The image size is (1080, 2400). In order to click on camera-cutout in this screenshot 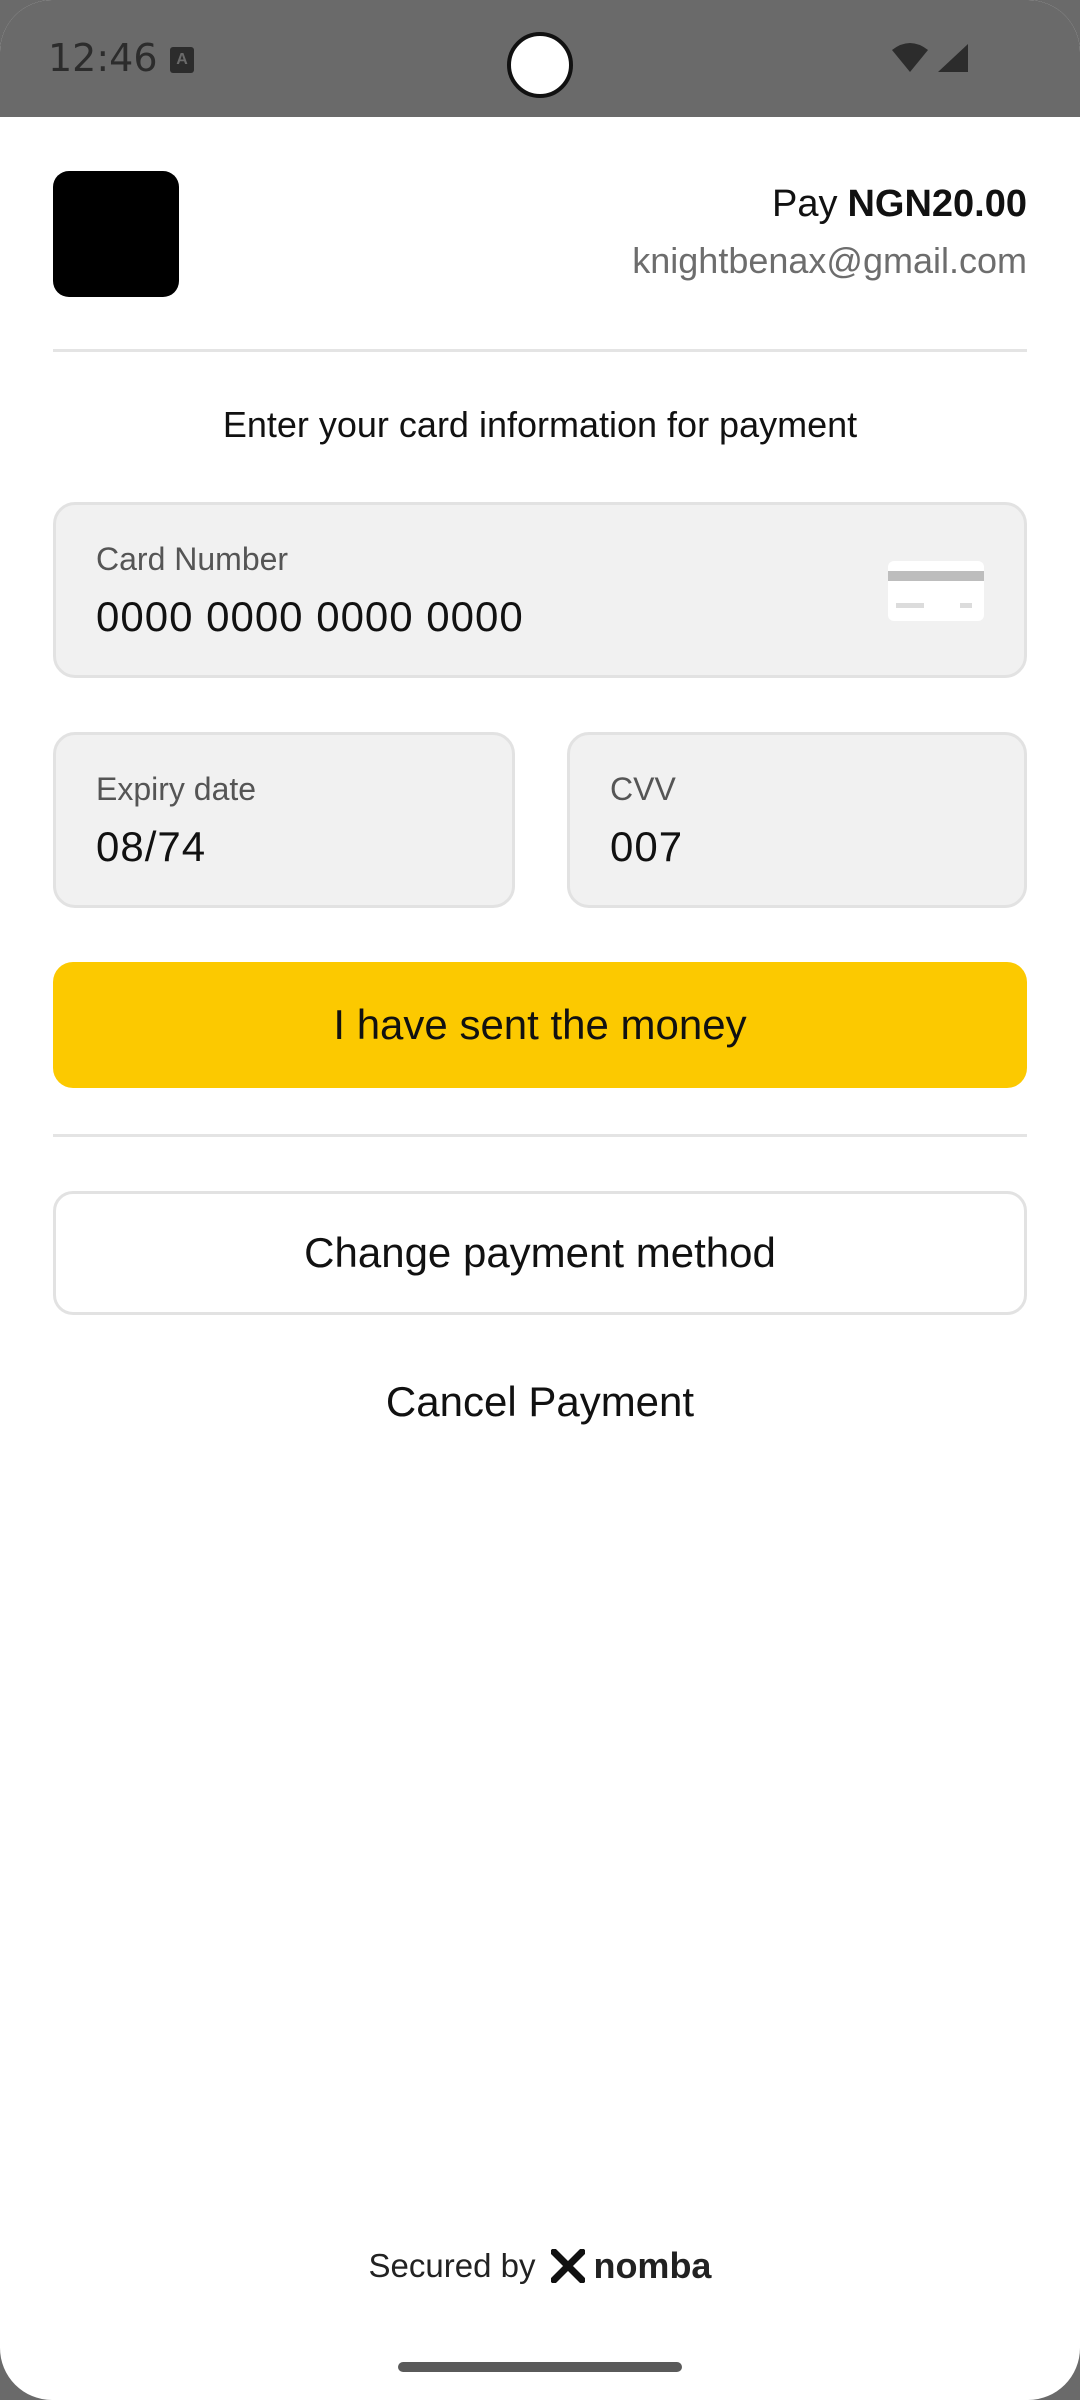, I will do `click(540, 65)`.